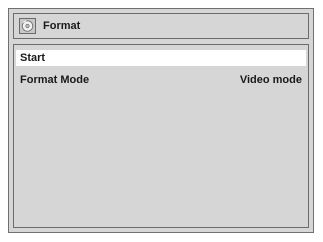  What do you see at coordinates (161, 26) in the screenshot?
I see `dialog-title-bar: Format` at bounding box center [161, 26].